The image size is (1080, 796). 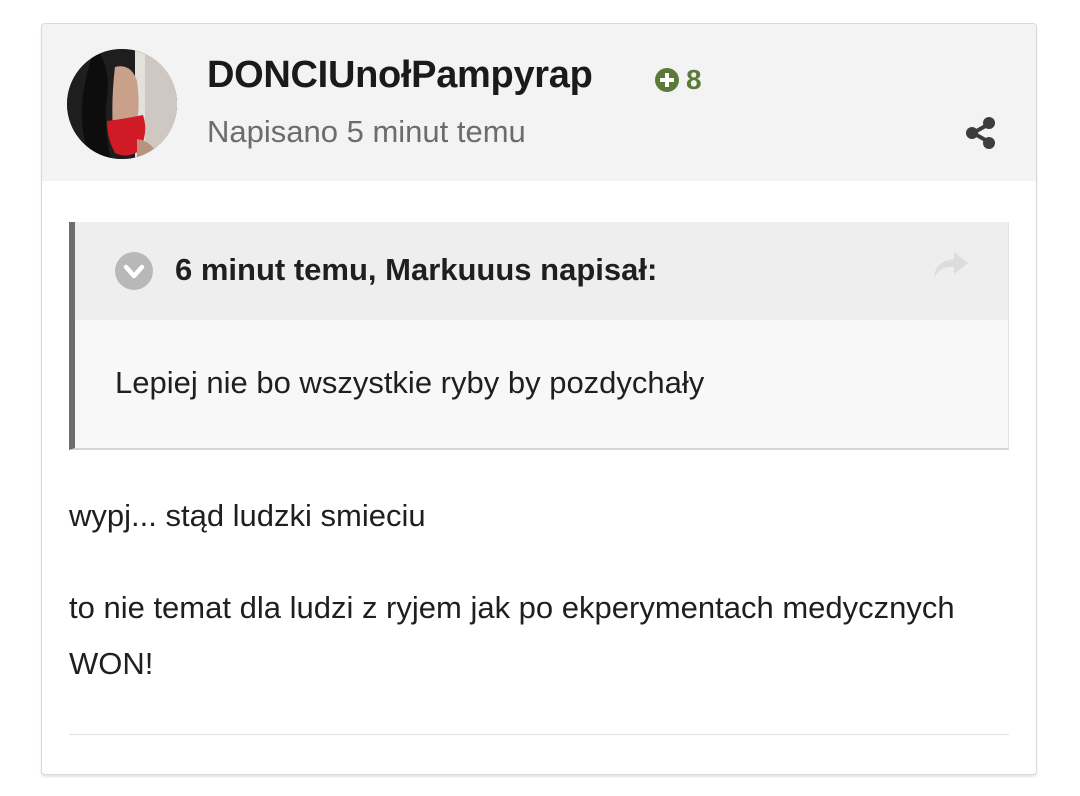 I want to click on quote-header: 6 minut temu, Markuuus napisał:, so click(x=541, y=271).